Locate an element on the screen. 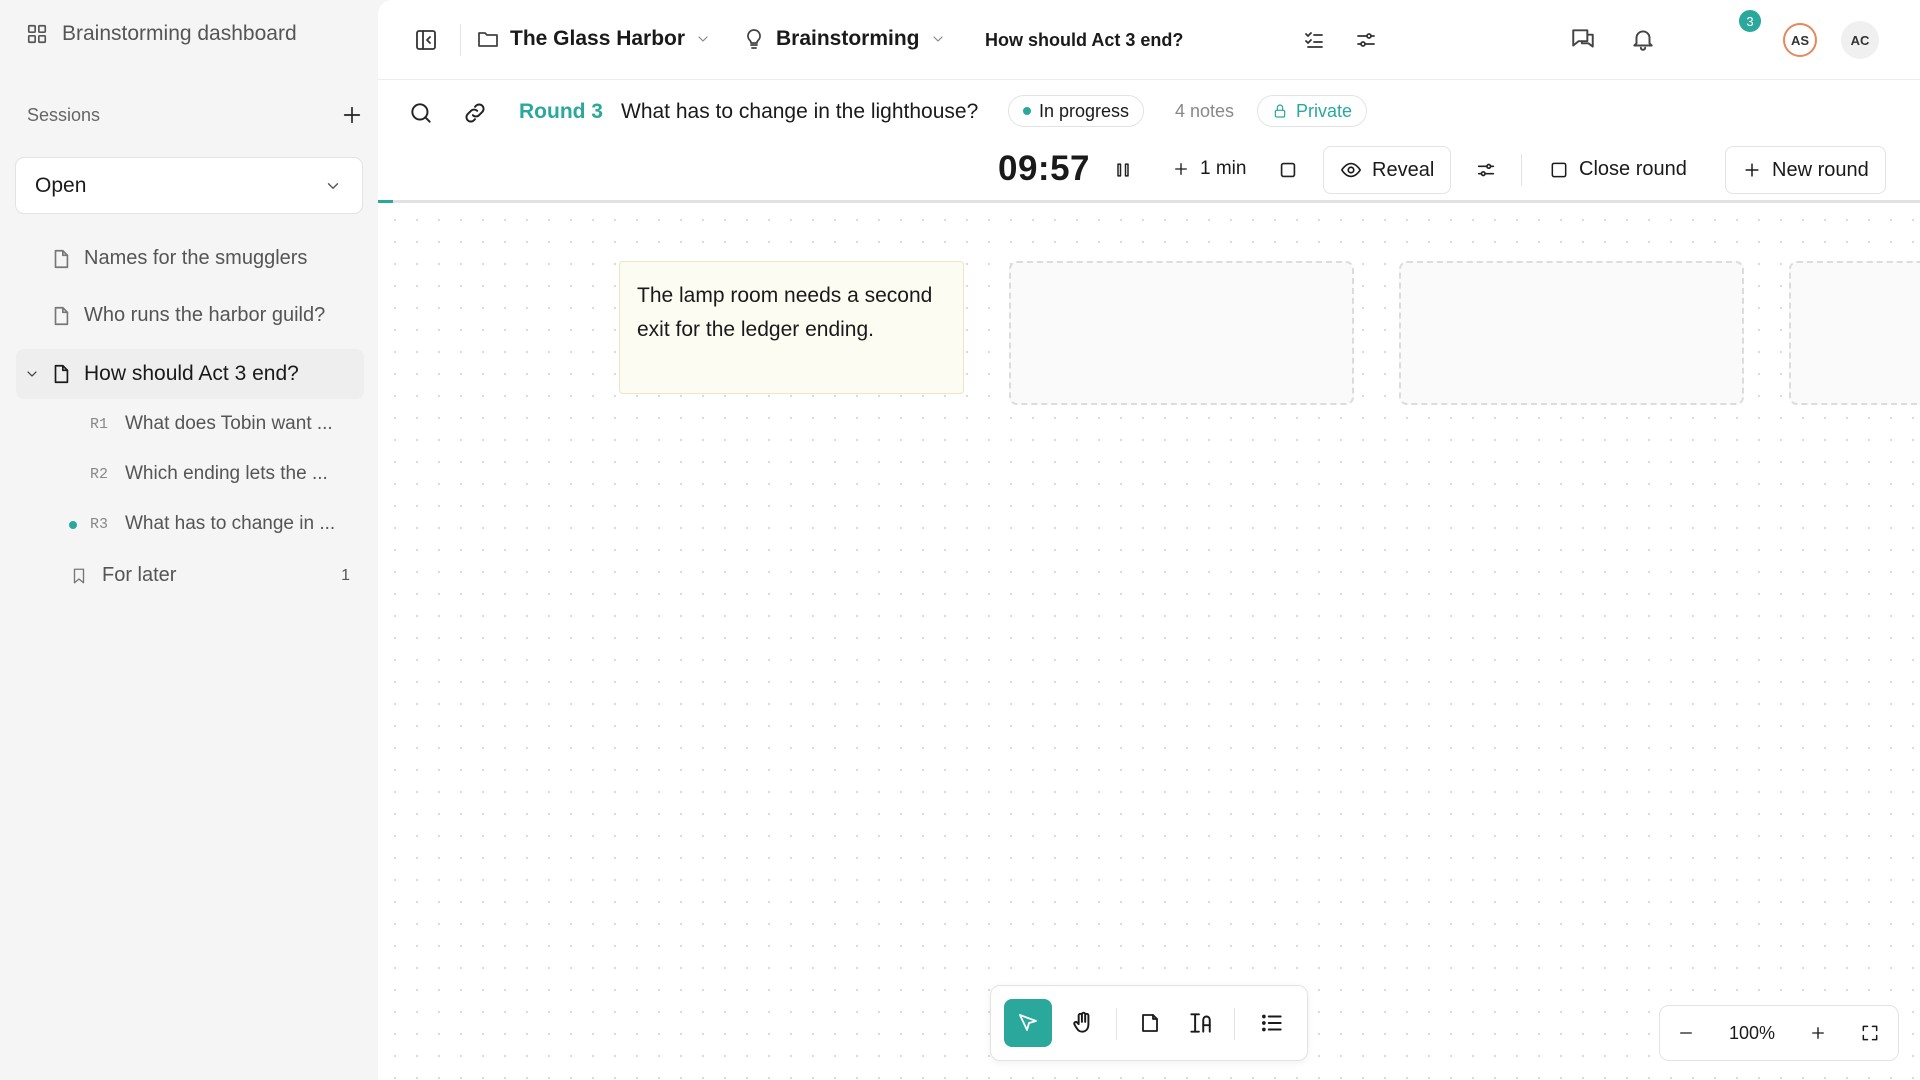 The height and width of the screenshot is (1080, 1920). active-round-dot is located at coordinates (73, 525).